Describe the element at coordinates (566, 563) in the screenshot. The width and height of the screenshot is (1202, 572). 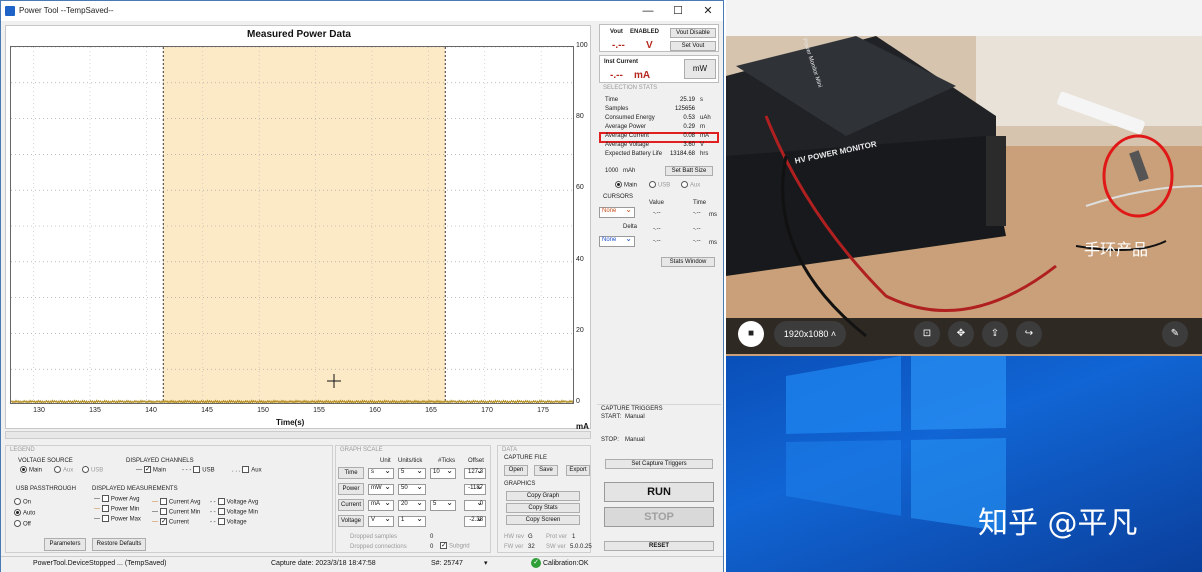
I see `calibration-status: Calibration:OK` at that location.